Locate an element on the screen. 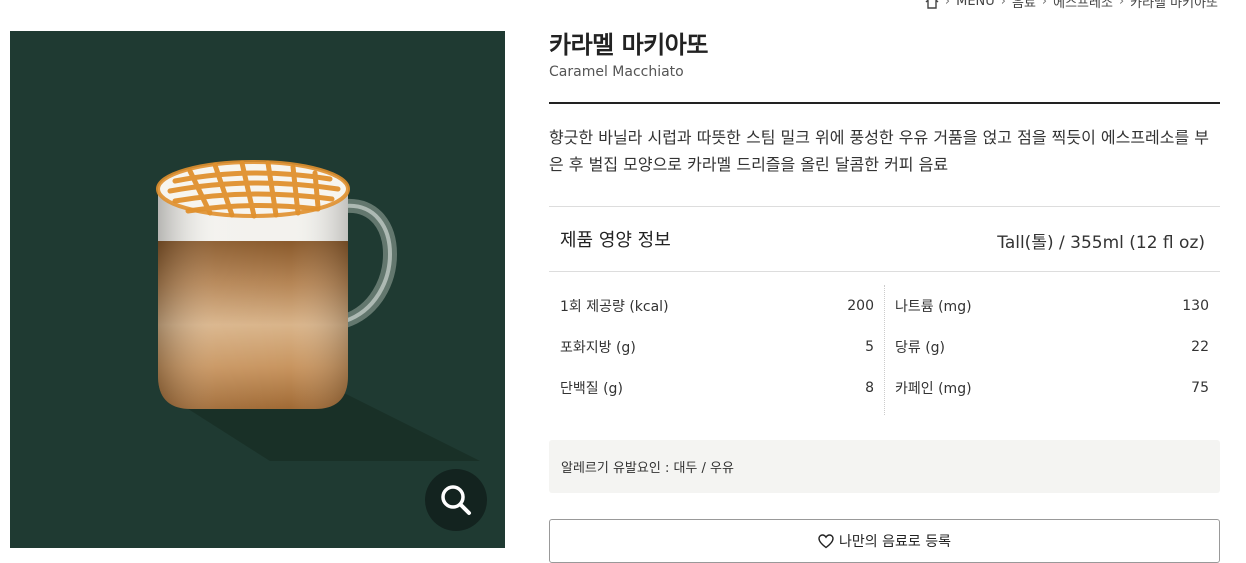 Image resolution: width=1246 pixels, height=563 pixels. zoom-button is located at coordinates (456, 500).